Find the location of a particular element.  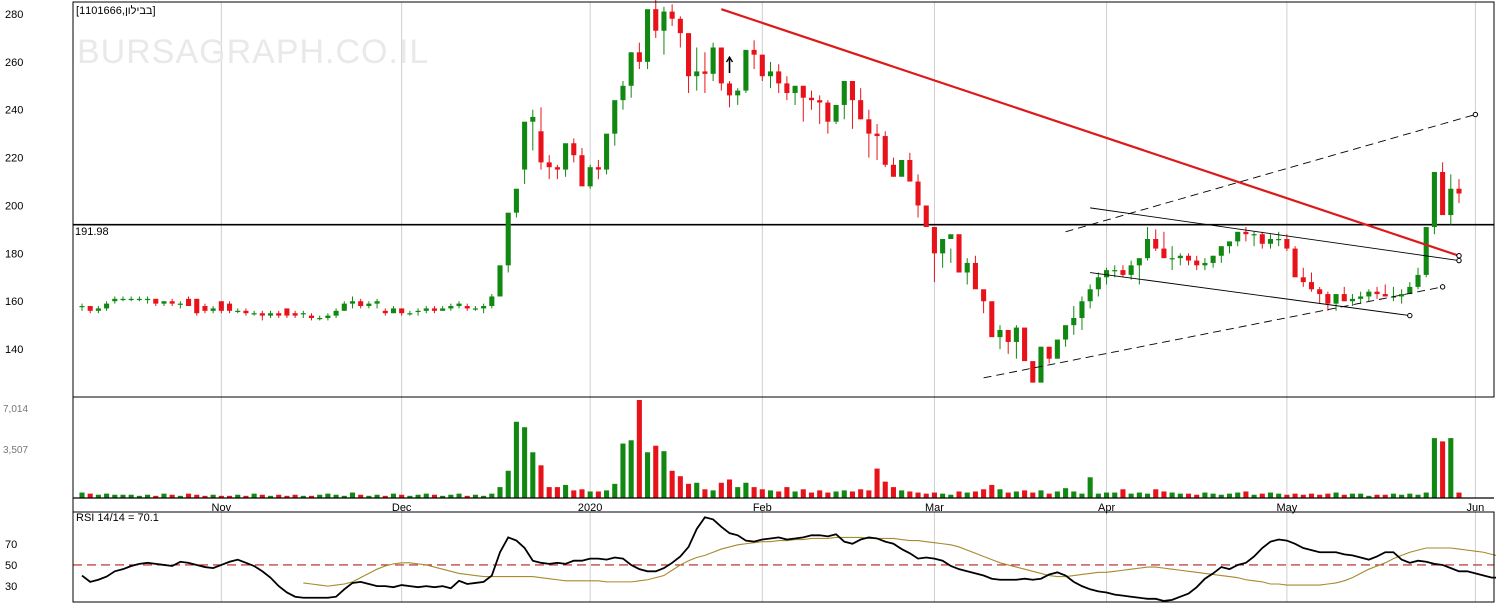

x-tick-label: Mar is located at coordinates (934, 508).